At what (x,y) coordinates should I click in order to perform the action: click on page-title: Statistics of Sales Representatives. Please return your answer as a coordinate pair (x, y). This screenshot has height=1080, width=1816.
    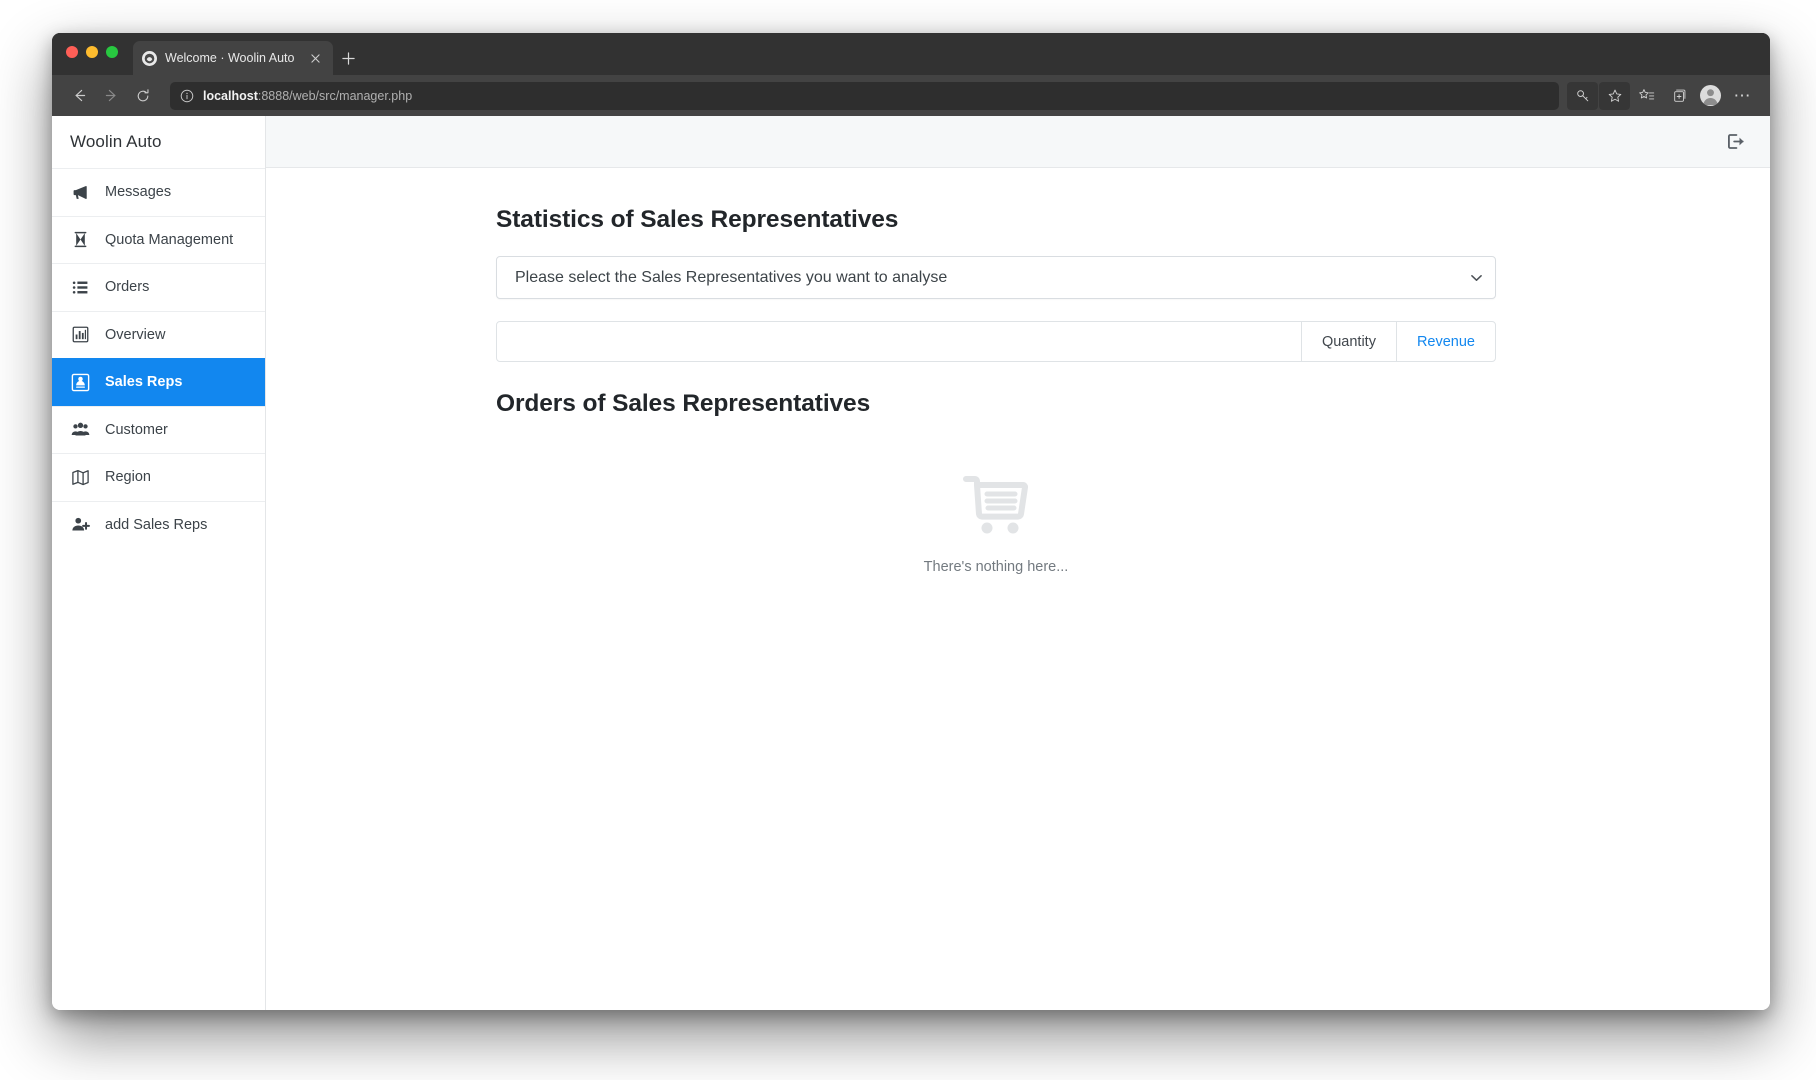
    Looking at the image, I should click on (697, 219).